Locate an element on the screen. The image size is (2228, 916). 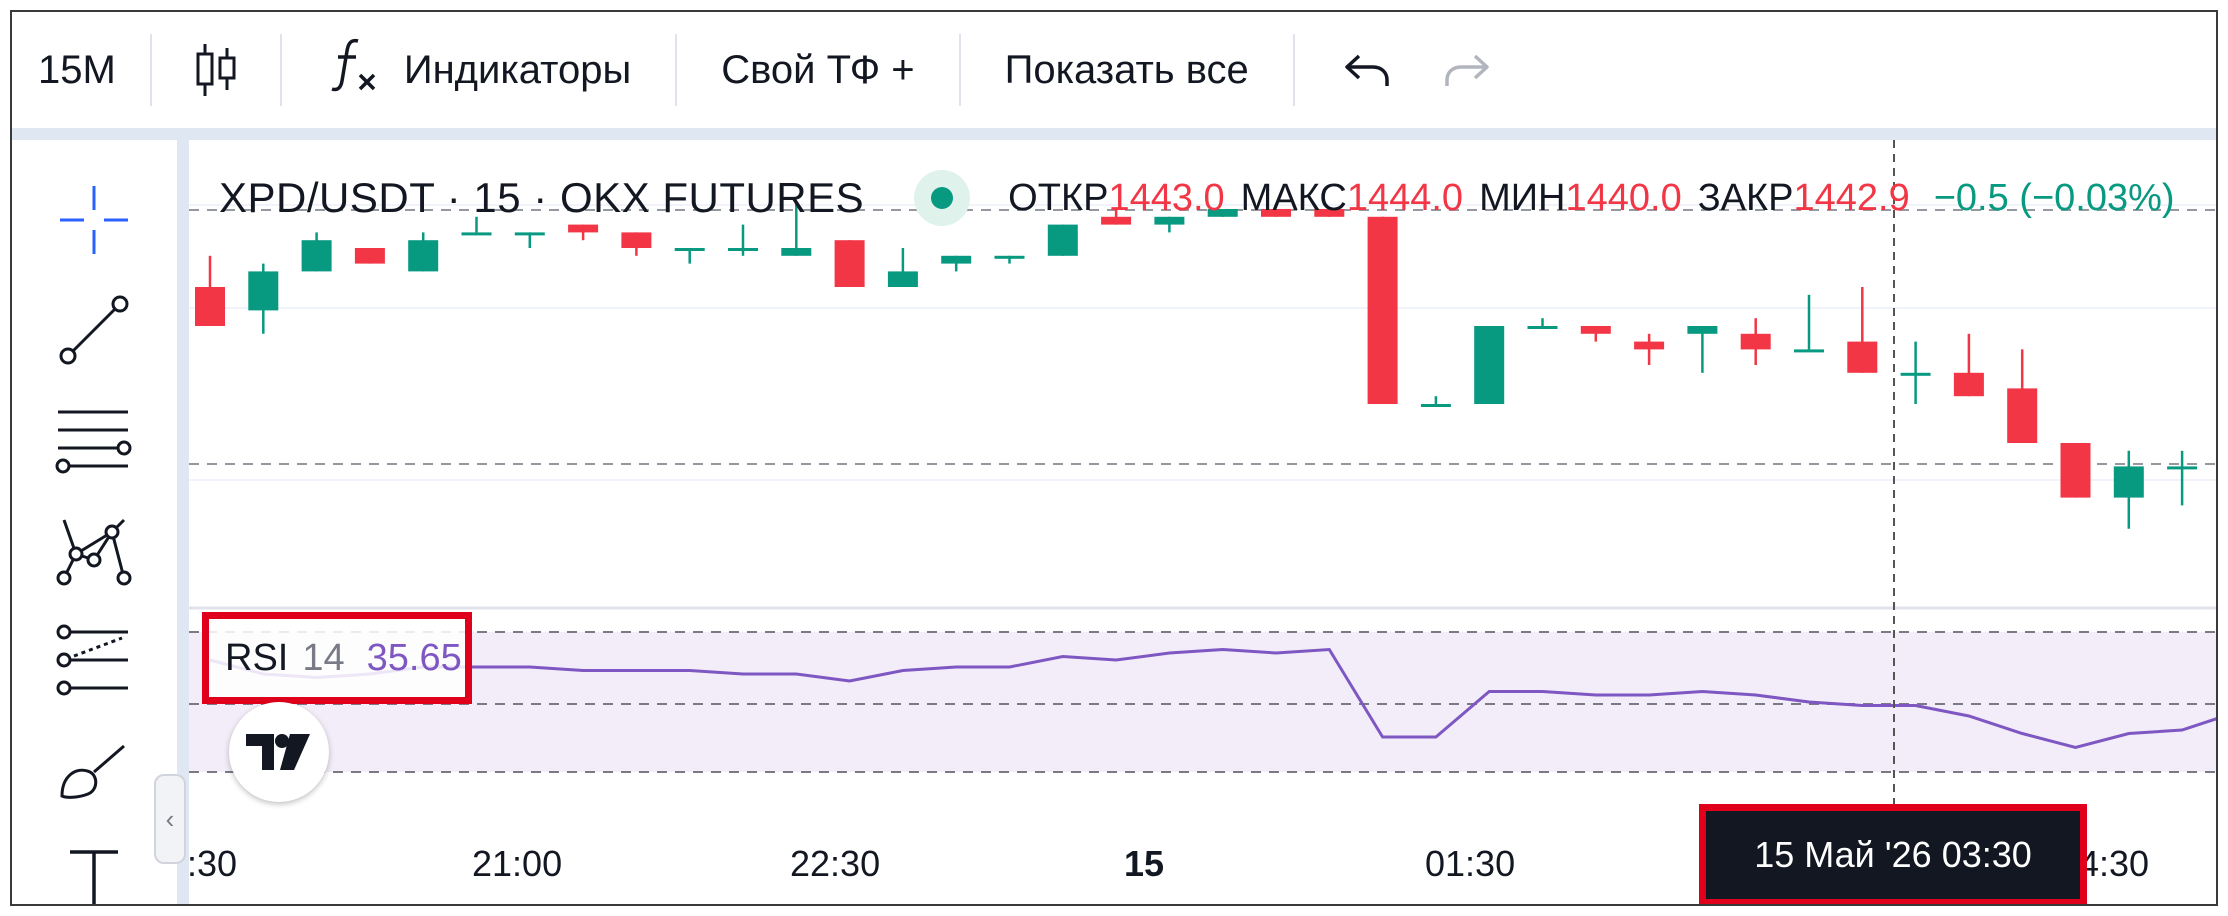
crosshair-icon is located at coordinates (94, 222).